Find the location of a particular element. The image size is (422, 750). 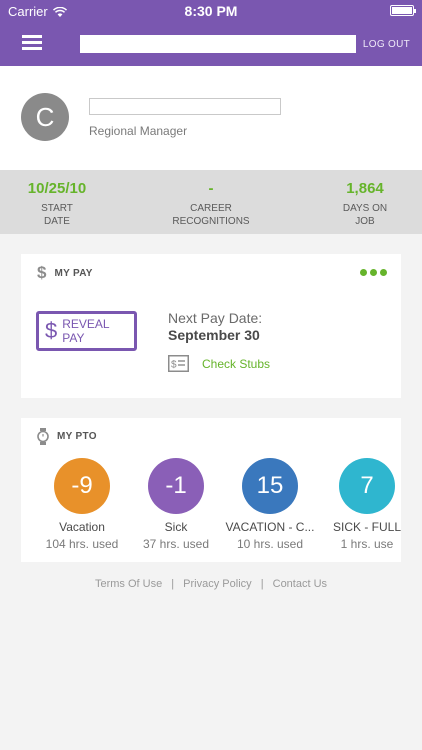

my-pto-header: MY PTO is located at coordinates (67, 436).